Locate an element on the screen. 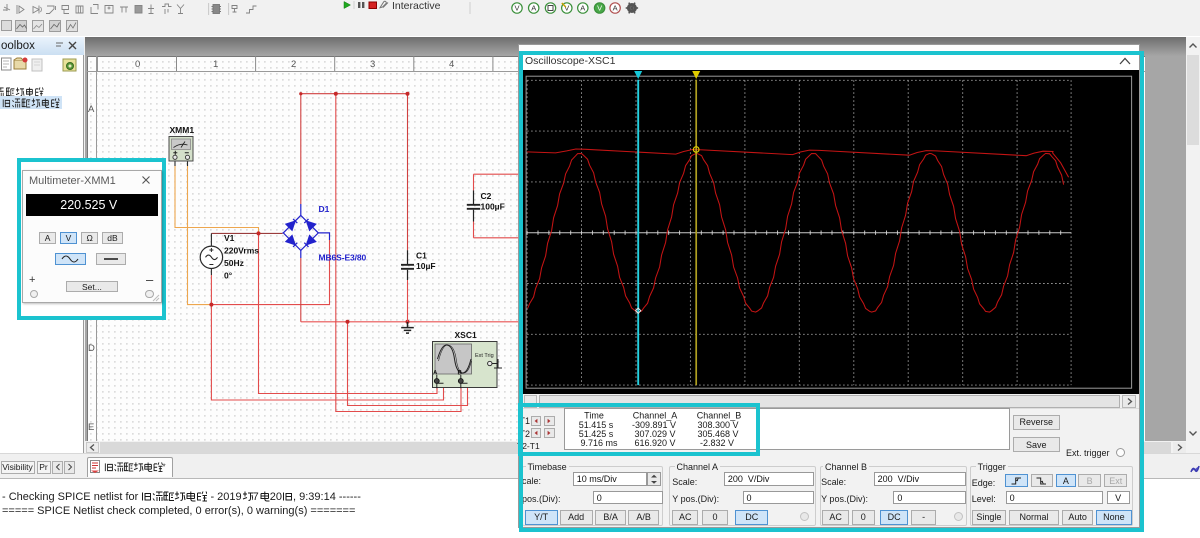  svg-text: D is located at coordinates (91, 348).